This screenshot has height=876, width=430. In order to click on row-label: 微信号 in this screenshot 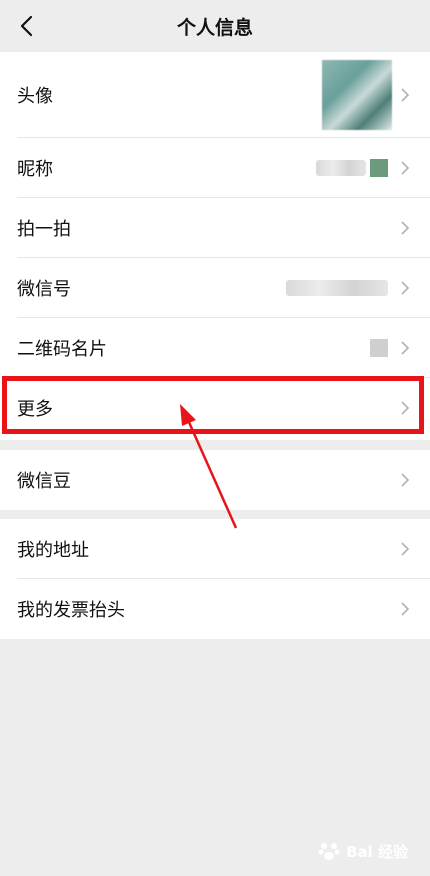, I will do `click(44, 289)`.